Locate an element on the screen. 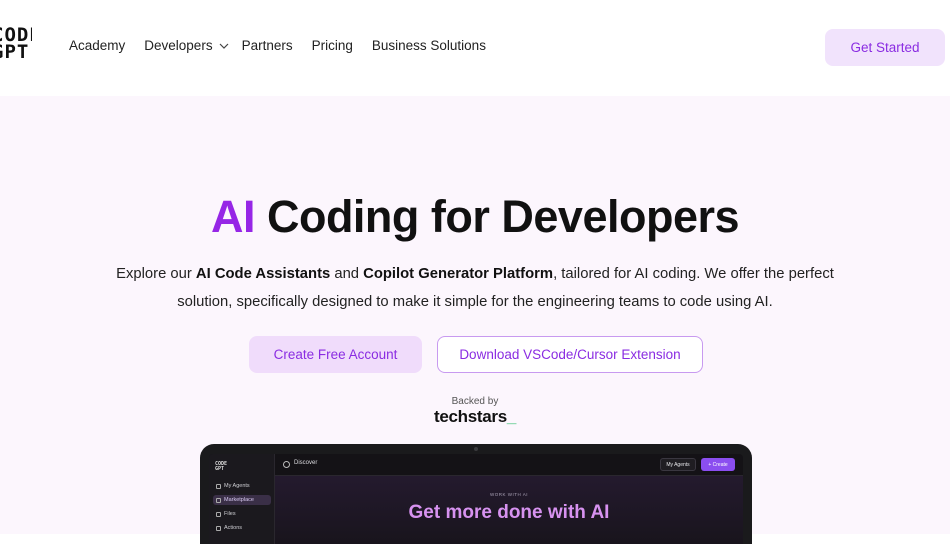  mockup-sidebar-item-files: Files is located at coordinates (242, 514).